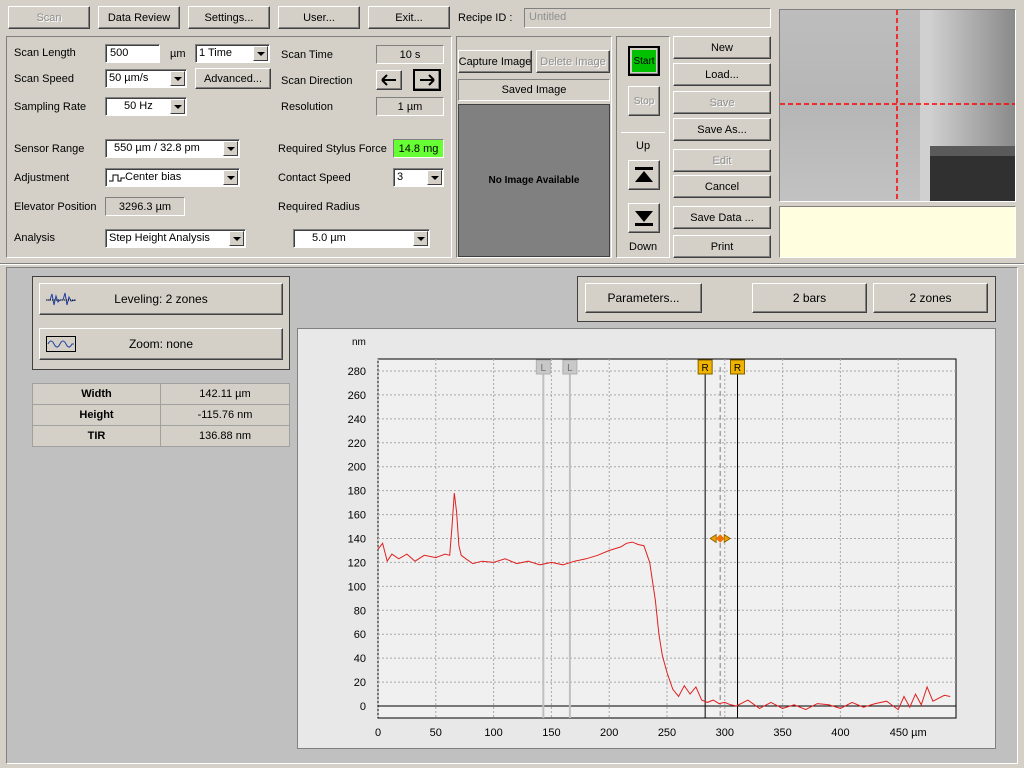  Describe the element at coordinates (897, 232) in the screenshot. I see `status-message-box` at that location.